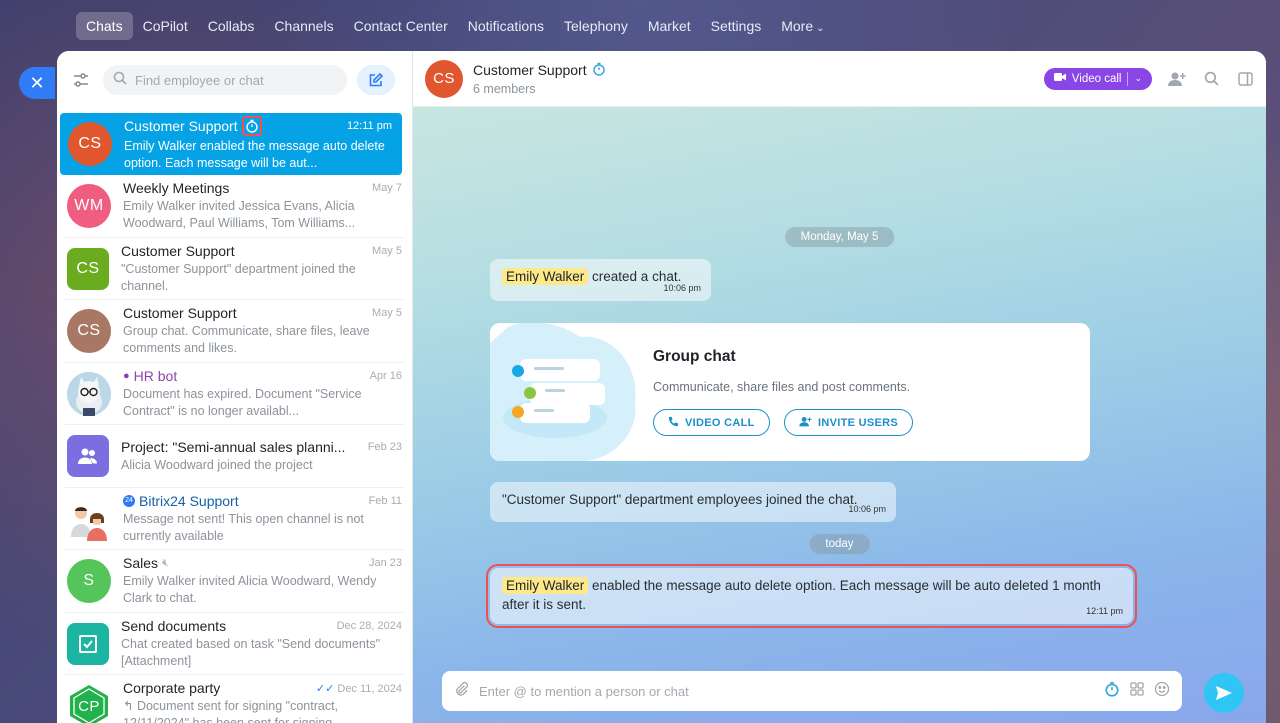  What do you see at coordinates (230, 80) in the screenshot?
I see `search-input` at bounding box center [230, 80].